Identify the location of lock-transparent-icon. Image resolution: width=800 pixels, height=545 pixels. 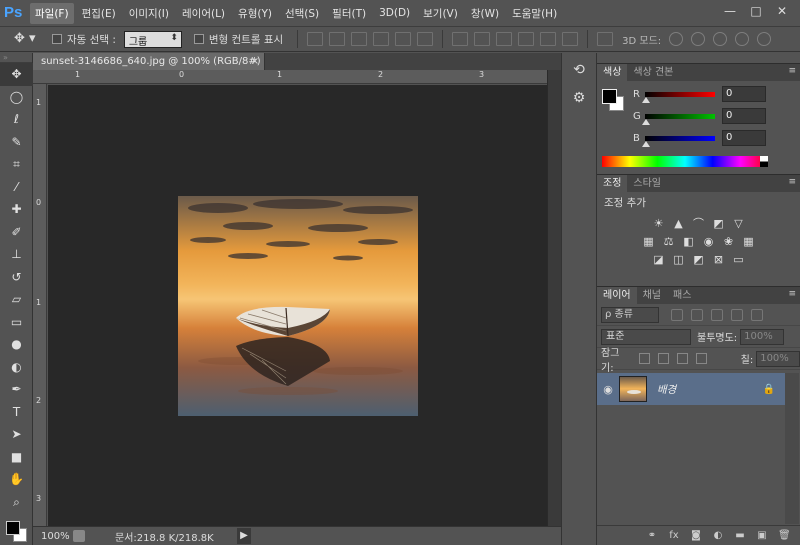
(644, 358).